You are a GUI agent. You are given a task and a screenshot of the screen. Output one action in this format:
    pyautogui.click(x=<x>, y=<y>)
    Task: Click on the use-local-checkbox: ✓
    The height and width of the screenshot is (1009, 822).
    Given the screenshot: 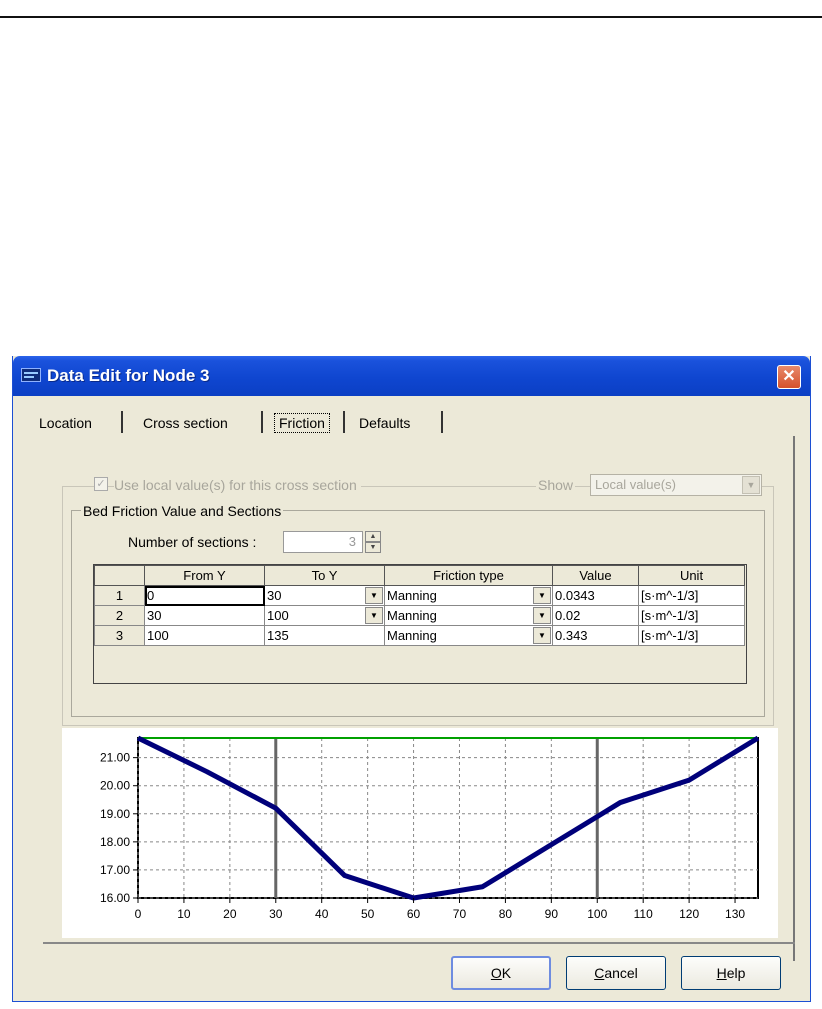 What is the action you would take?
    pyautogui.click(x=101, y=484)
    